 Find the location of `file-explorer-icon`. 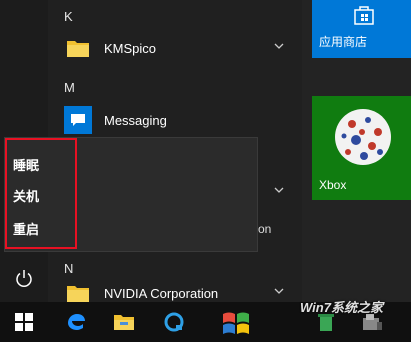

file-explorer-icon is located at coordinates (124, 322).